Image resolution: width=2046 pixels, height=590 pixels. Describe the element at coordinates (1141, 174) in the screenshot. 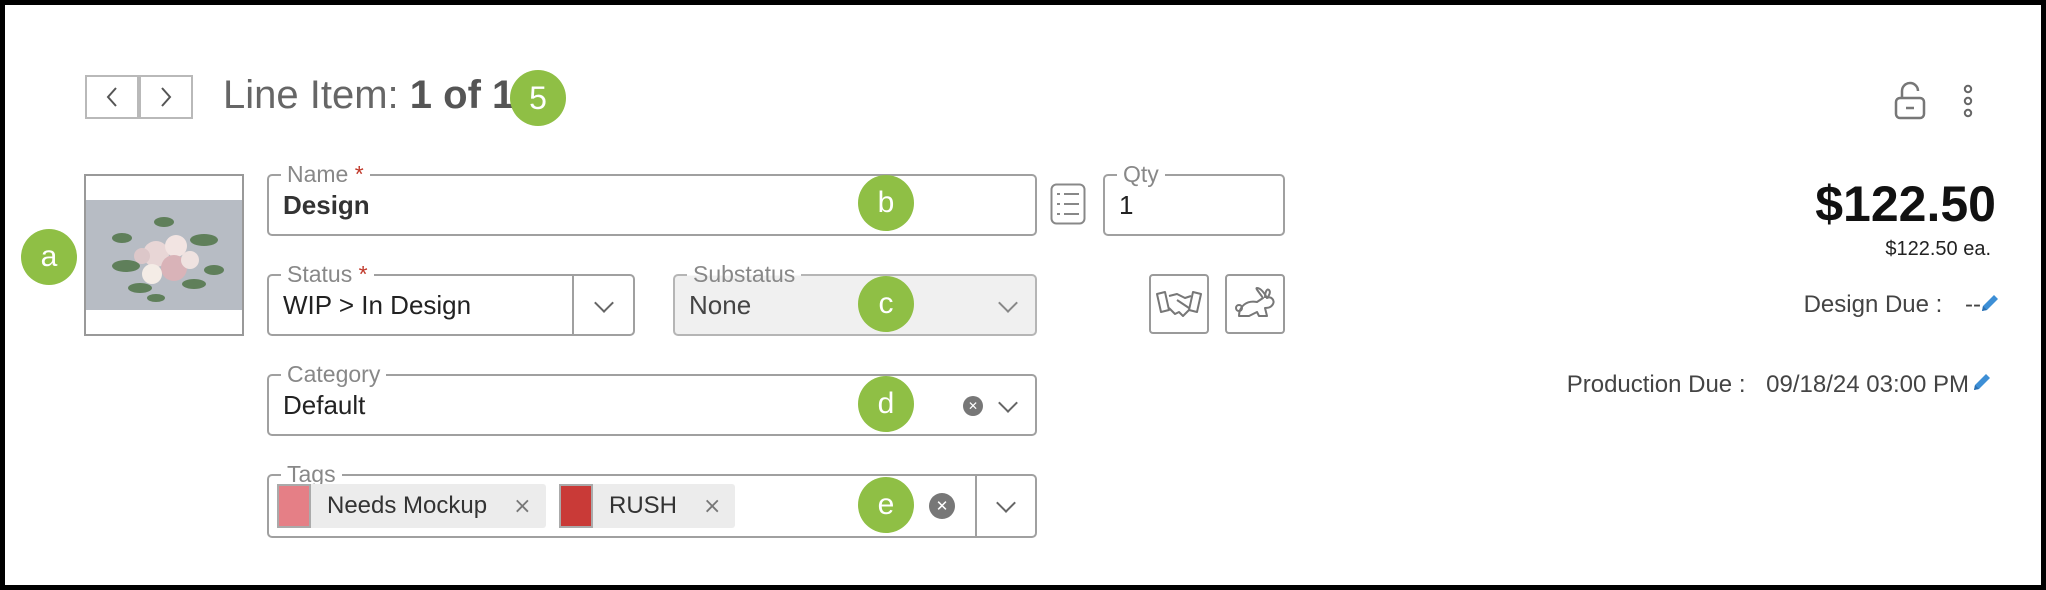

I see `qty-label: Qty` at that location.